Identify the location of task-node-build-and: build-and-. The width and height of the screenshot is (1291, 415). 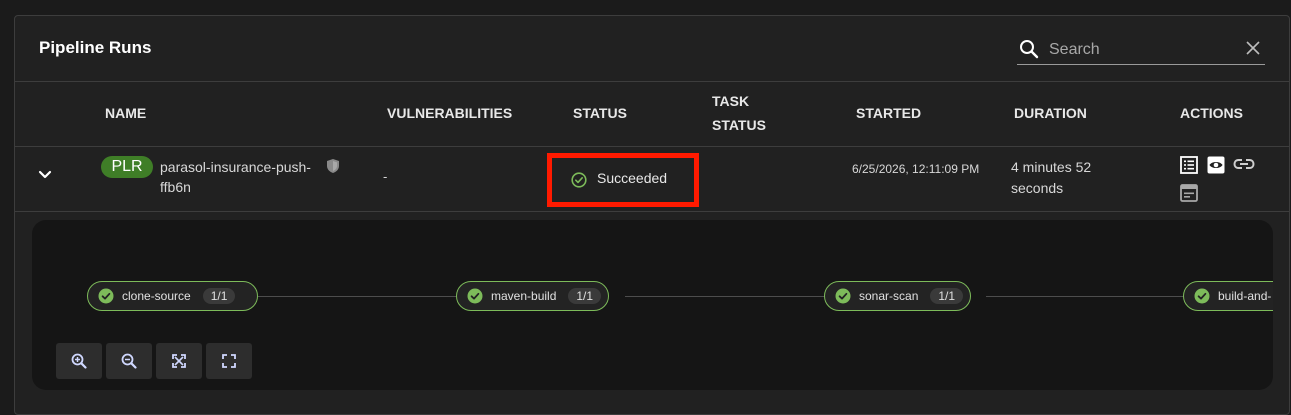
(1228, 296).